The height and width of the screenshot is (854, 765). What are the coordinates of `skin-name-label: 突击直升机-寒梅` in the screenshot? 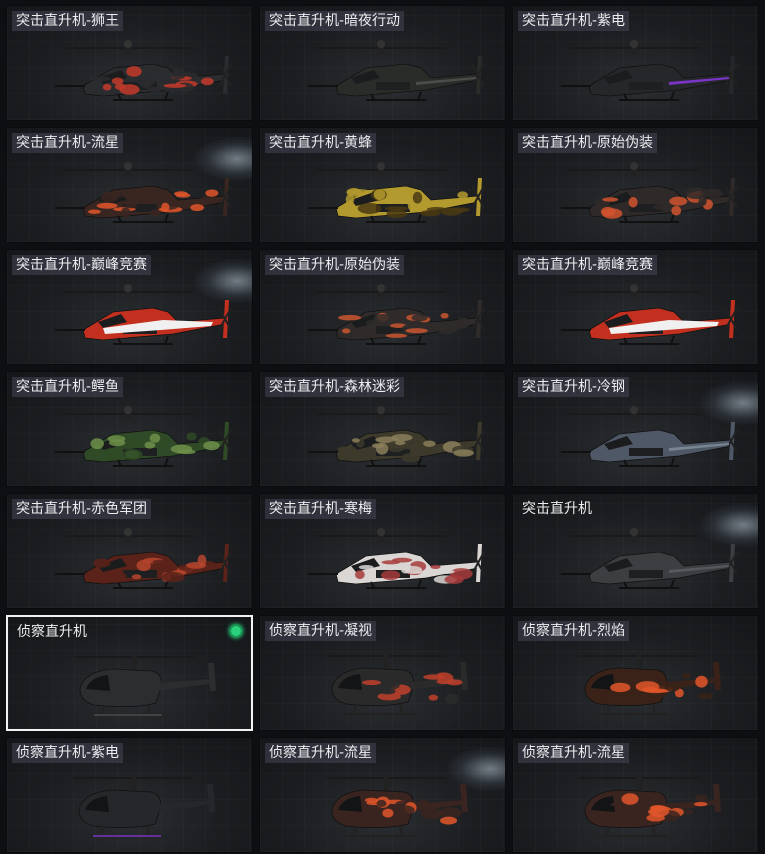 It's located at (321, 509).